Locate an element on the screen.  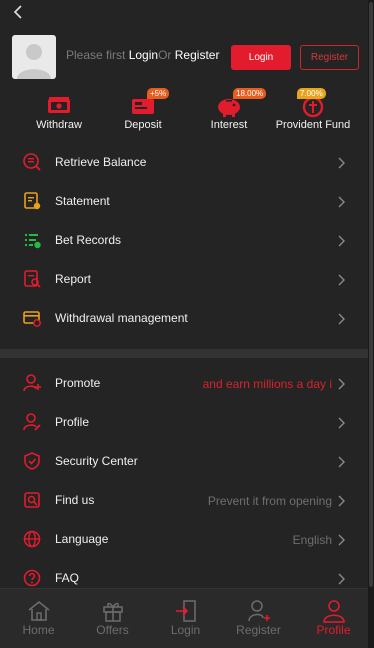
menu-item-label: Statement is located at coordinates (82, 201).